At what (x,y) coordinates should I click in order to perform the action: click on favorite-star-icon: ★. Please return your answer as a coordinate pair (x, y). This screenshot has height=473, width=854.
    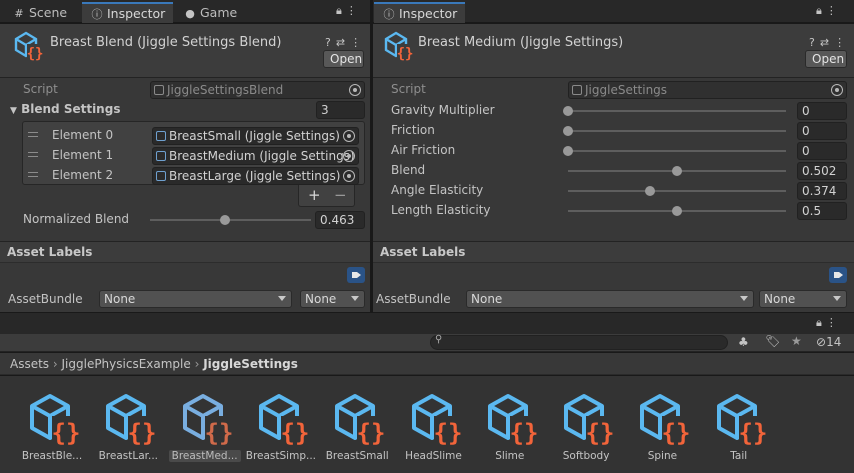
    Looking at the image, I should click on (796, 341).